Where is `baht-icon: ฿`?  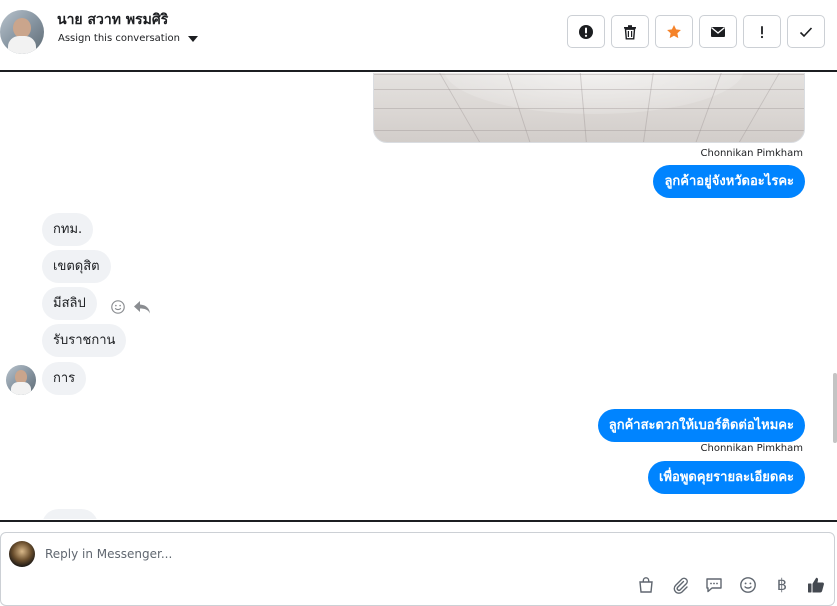 baht-icon: ฿ is located at coordinates (782, 584).